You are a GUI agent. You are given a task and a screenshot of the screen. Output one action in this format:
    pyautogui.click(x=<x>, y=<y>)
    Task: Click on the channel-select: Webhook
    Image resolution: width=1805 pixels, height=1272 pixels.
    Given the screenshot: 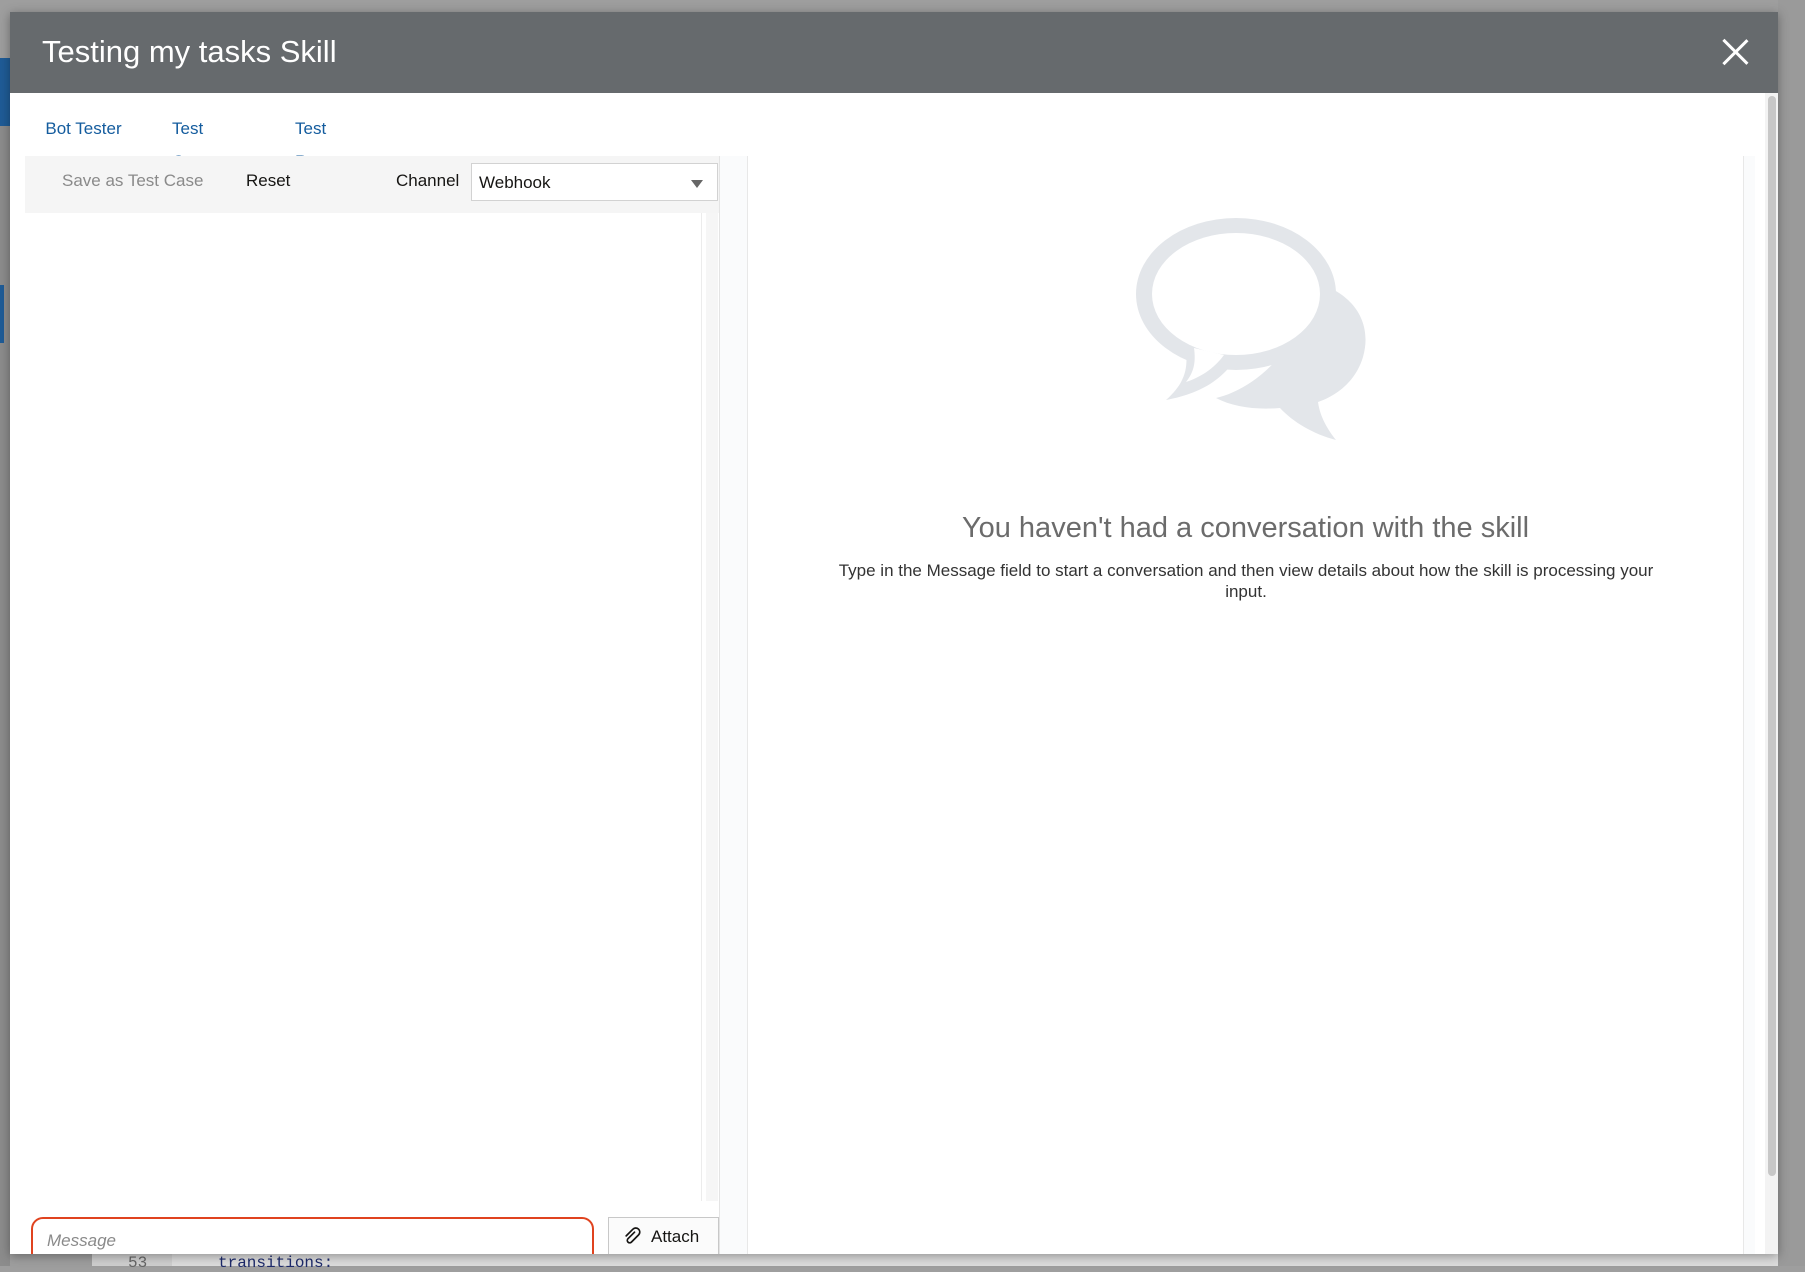 What is the action you would take?
    pyautogui.click(x=594, y=182)
    